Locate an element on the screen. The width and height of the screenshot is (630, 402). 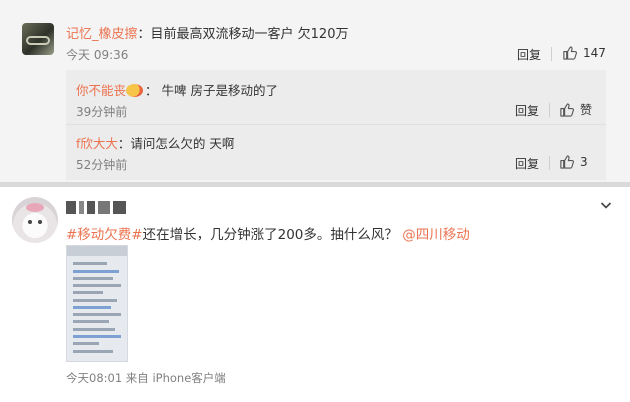
post-hashtag: #移动欠费# is located at coordinates (104, 235).